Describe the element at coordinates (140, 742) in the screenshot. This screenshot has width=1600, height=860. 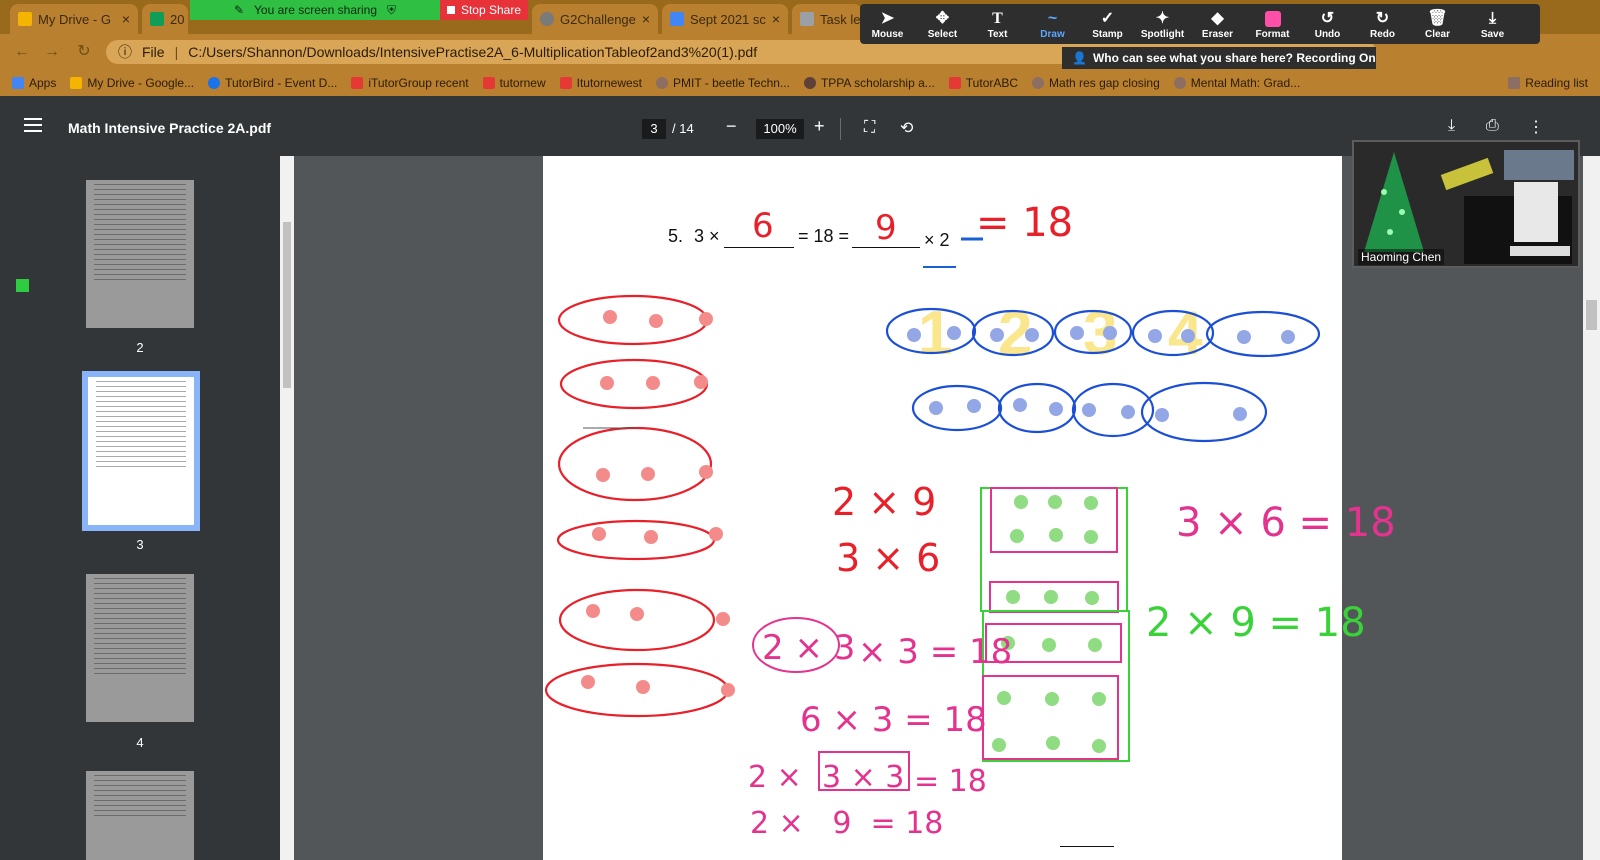
I see `thumbnail-page-number: 4` at that location.